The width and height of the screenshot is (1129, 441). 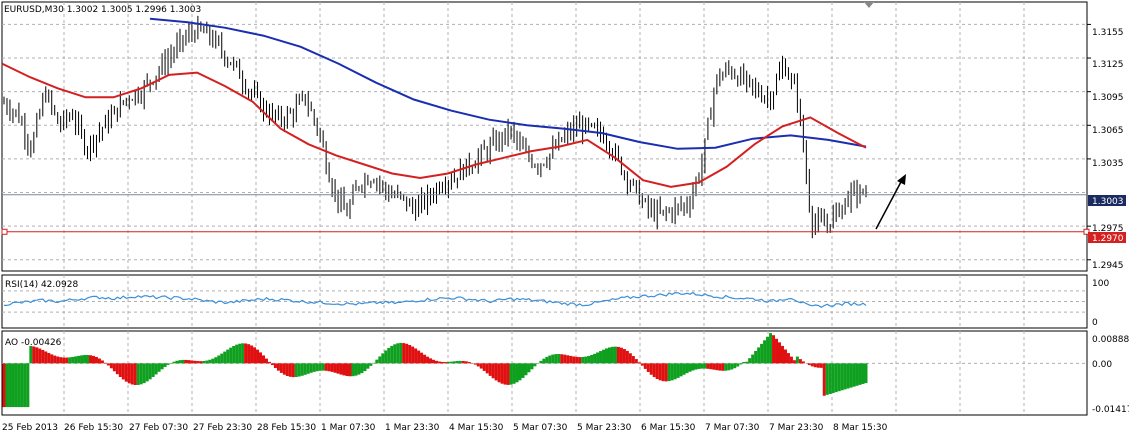 What do you see at coordinates (1108, 164) in the screenshot?
I see `price-tick-4: 1.3035` at bounding box center [1108, 164].